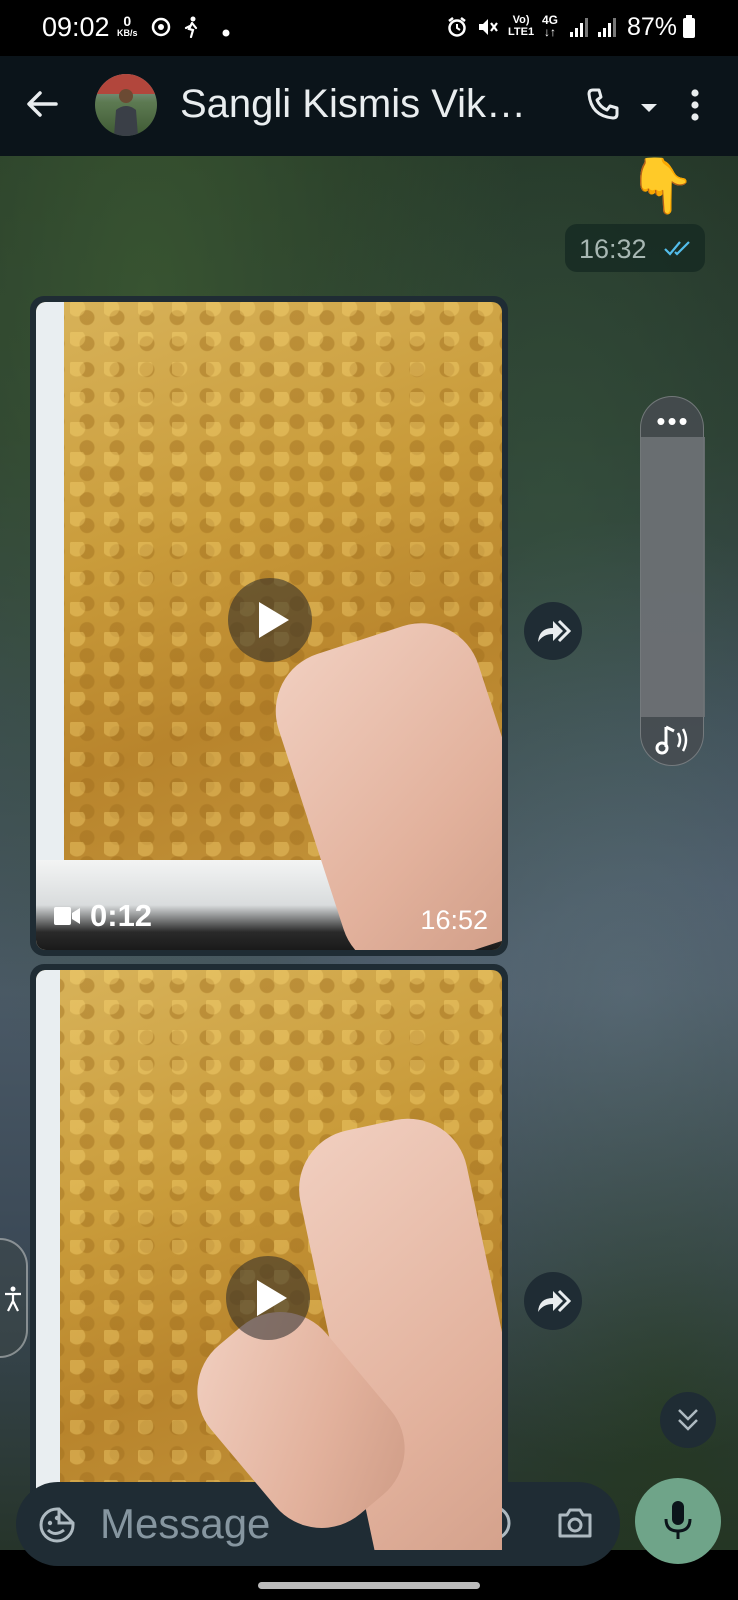  What do you see at coordinates (521, 32) in the screenshot?
I see `sim-label: LTE1` at bounding box center [521, 32].